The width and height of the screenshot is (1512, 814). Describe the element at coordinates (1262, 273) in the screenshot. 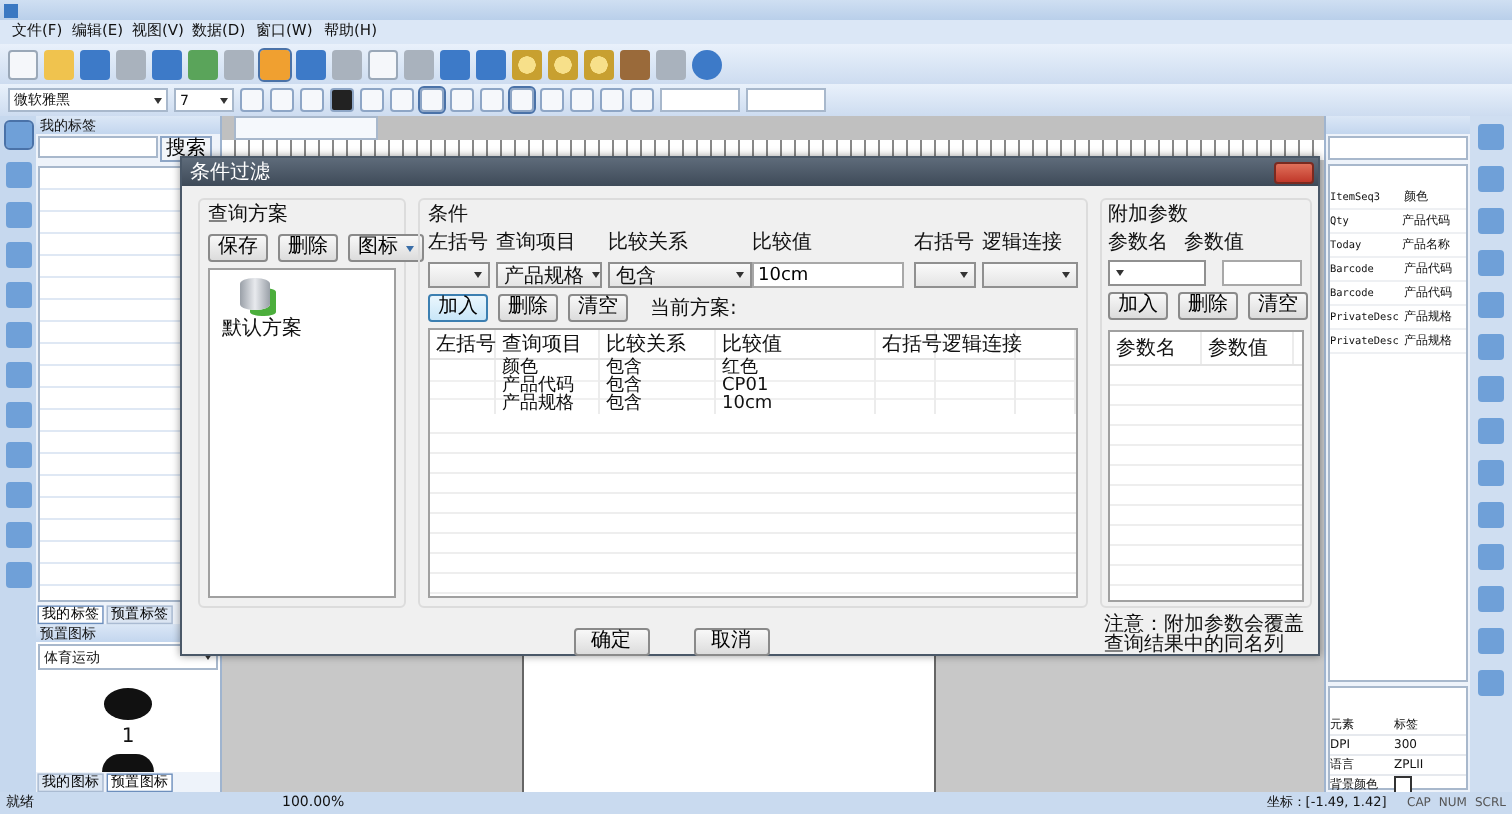

I see `text-field` at that location.